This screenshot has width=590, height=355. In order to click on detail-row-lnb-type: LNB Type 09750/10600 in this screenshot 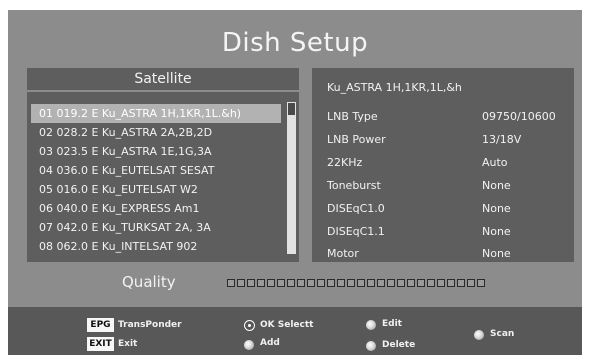, I will do `click(443, 117)`.